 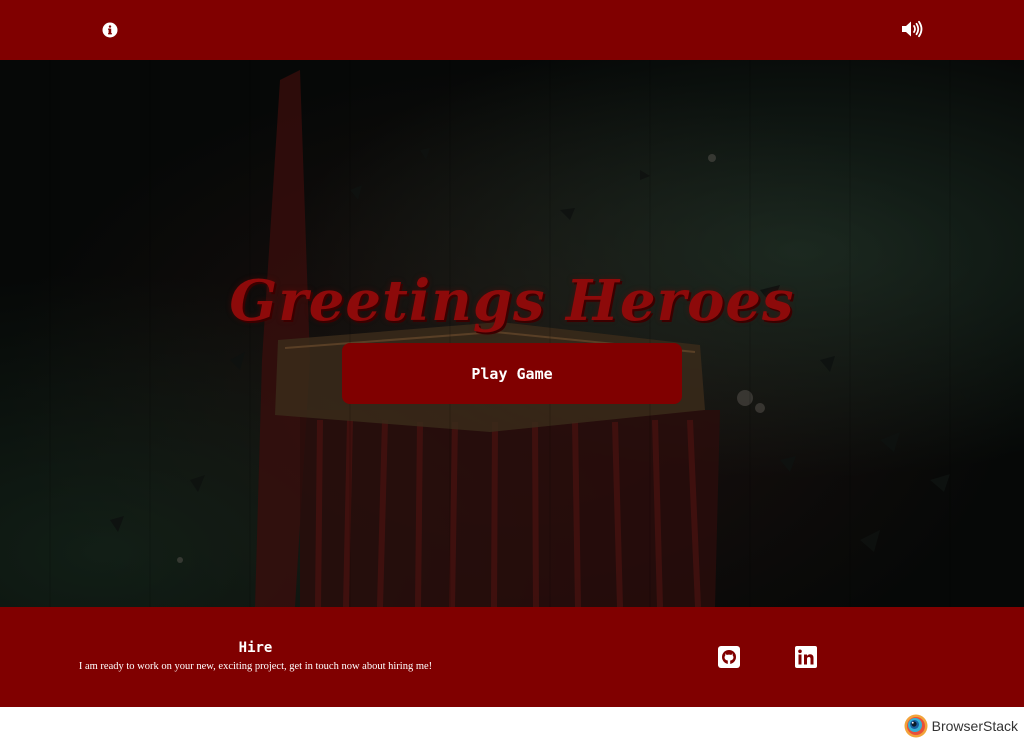 I want to click on watermark-strip: BrowserStack, so click(x=512, y=726).